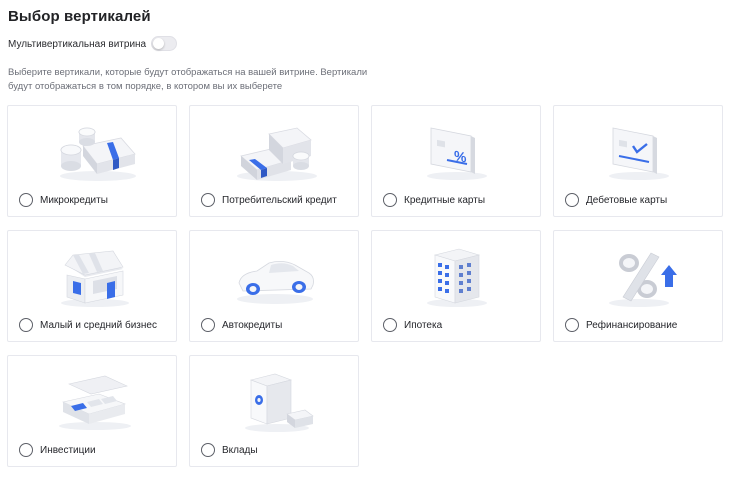 The image size is (730, 478). I want to click on vertical-card-consumer-credit: Потребительский кредит, so click(274, 161).